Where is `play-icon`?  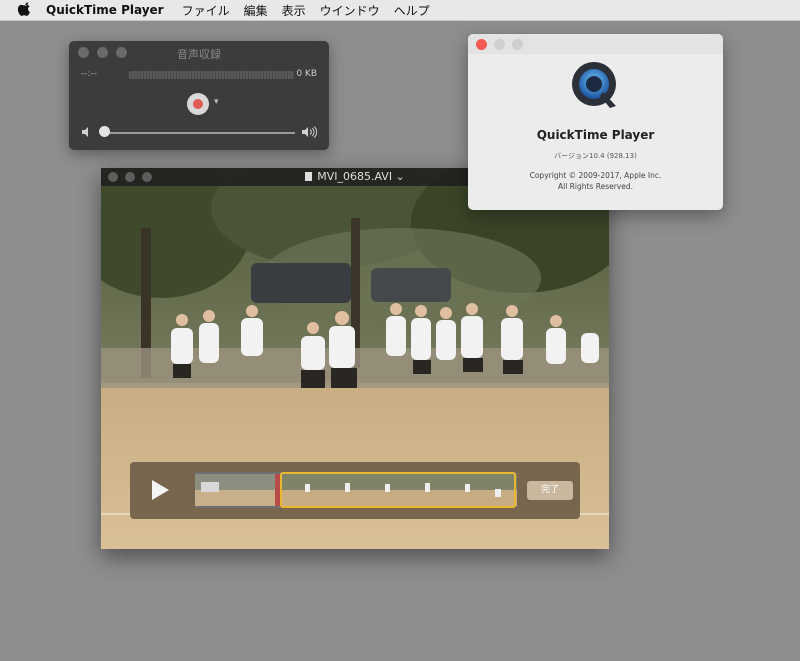 play-icon is located at coordinates (160, 490).